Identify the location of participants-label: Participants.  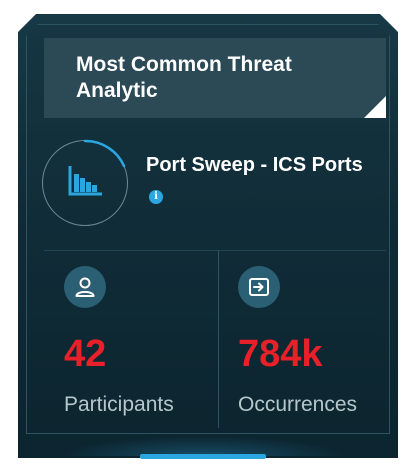
(119, 404).